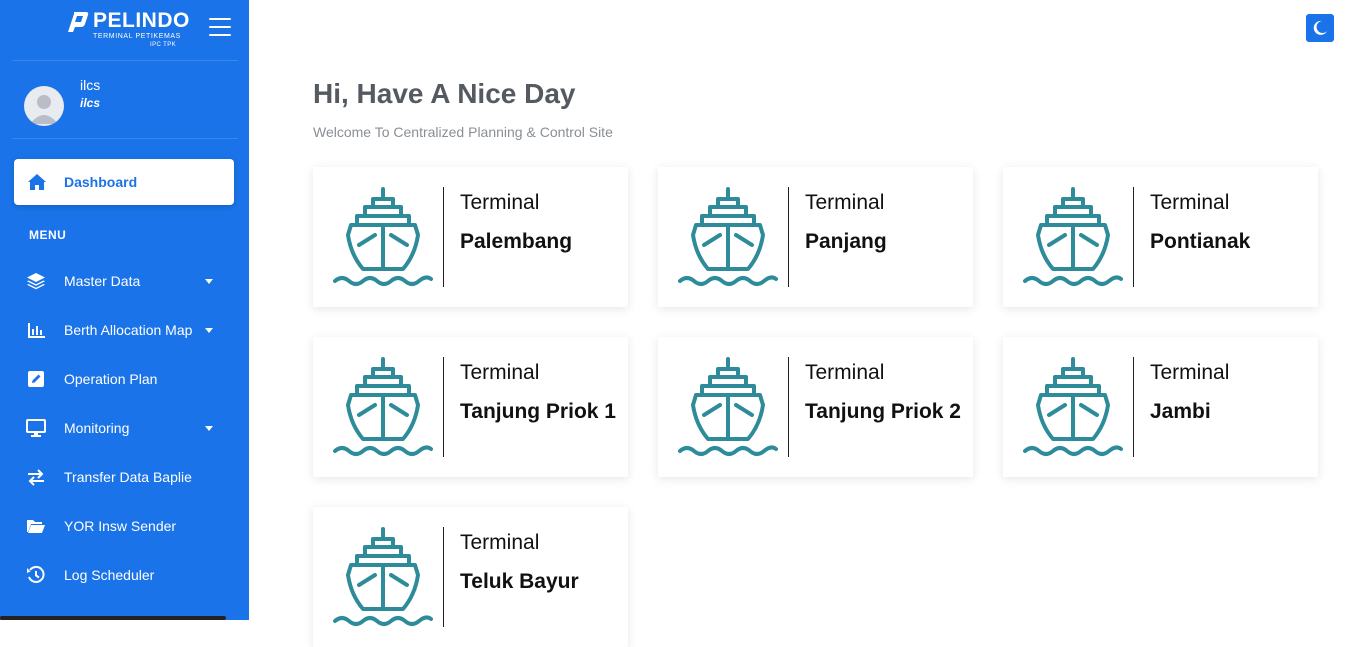  I want to click on sidebar-item-operation-plan: Operation Plan, so click(124, 379).